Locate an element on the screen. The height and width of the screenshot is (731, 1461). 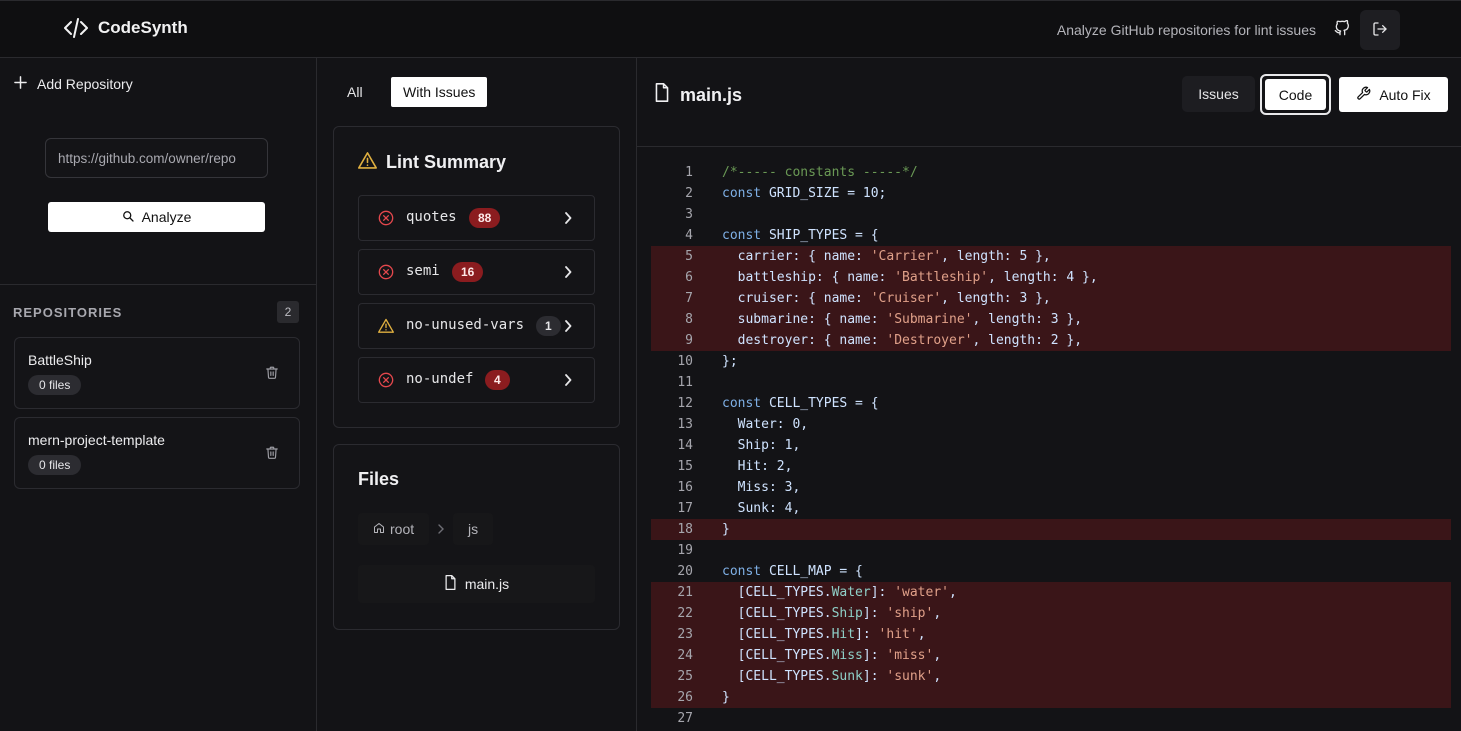
code-line-with-issue: 18} is located at coordinates (1051, 529).